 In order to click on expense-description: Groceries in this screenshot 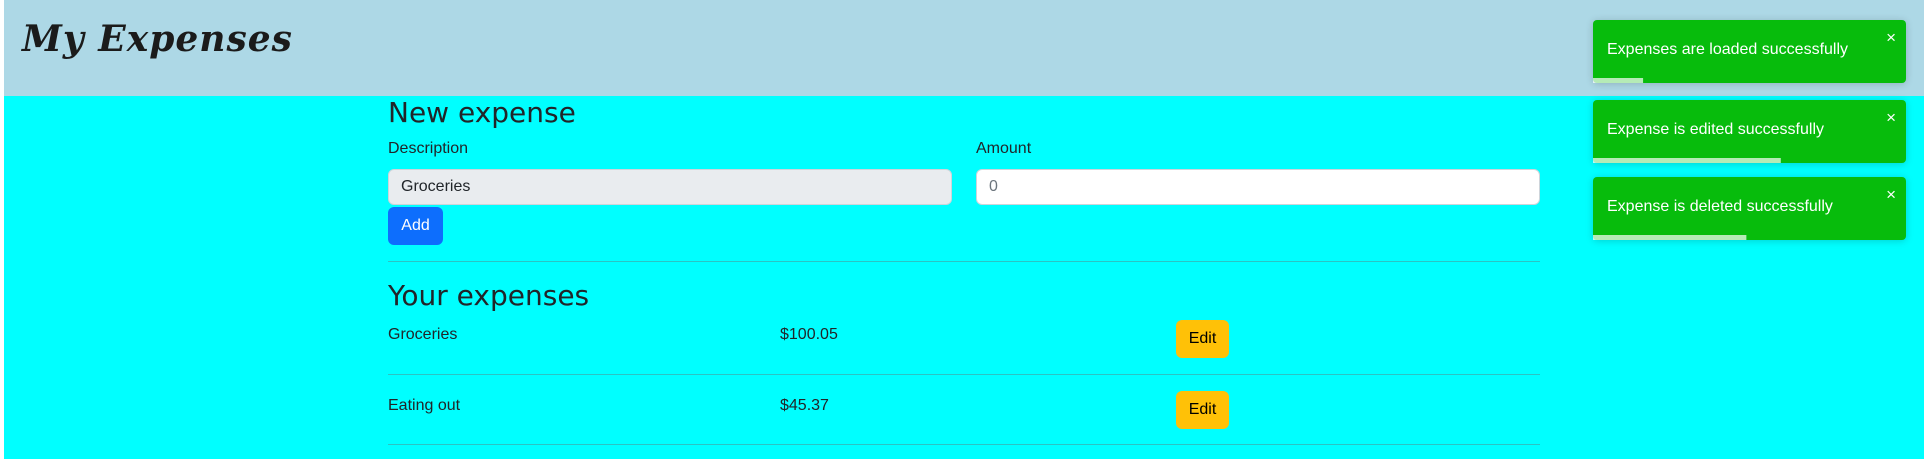, I will do `click(423, 334)`.